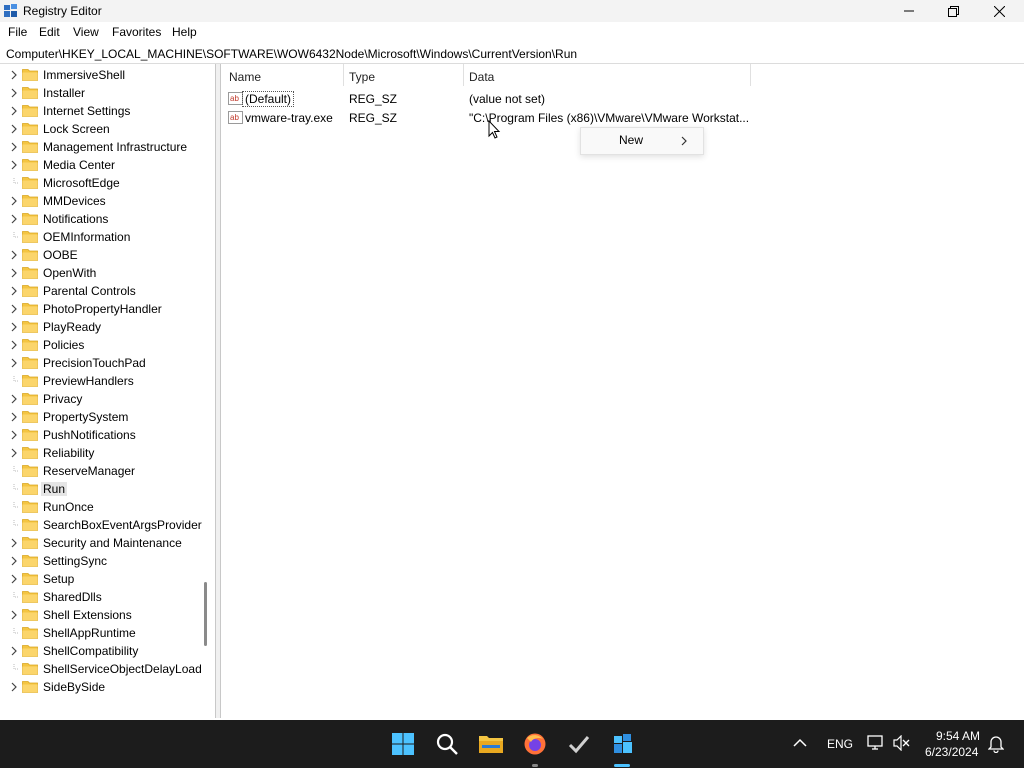  Describe the element at coordinates (100, 309) in the screenshot. I see `tree-item: PhotoPropertyHandler` at that location.